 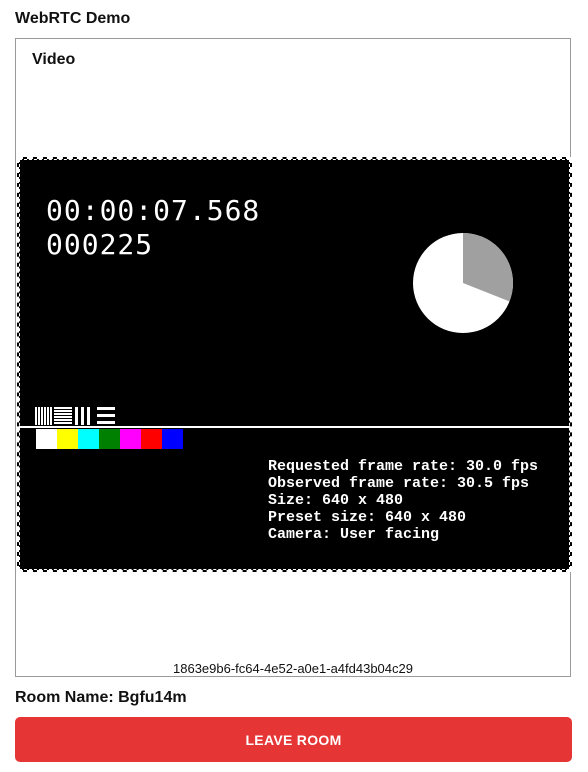 What do you see at coordinates (293, 739) in the screenshot?
I see `leave-room-button: LEAVE ROOM` at bounding box center [293, 739].